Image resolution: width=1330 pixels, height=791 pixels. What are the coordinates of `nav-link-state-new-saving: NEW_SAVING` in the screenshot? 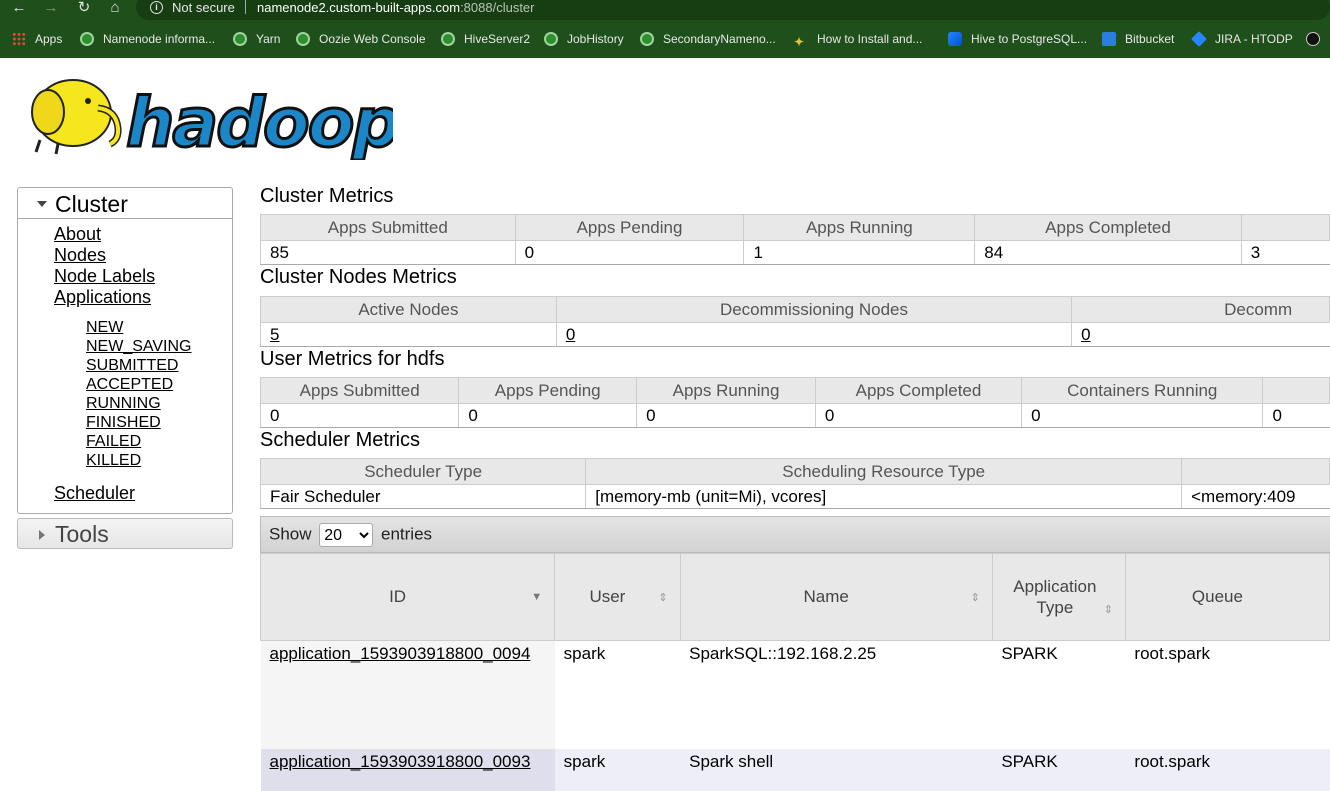 It's located at (159, 346).